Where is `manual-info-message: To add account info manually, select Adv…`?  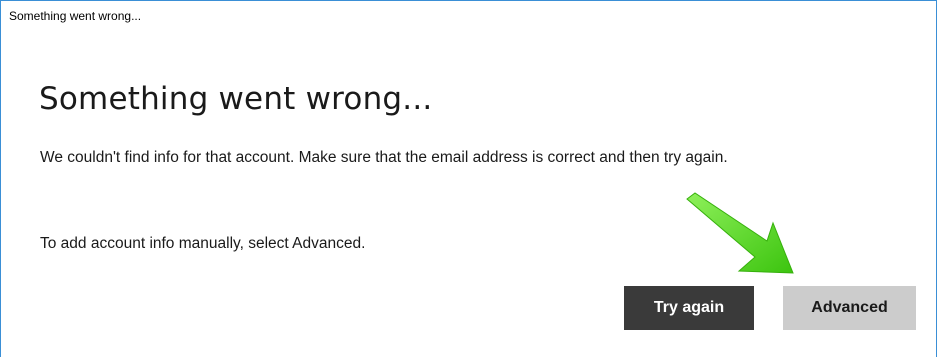
manual-info-message: To add account info manually, select Adv… is located at coordinates (203, 243).